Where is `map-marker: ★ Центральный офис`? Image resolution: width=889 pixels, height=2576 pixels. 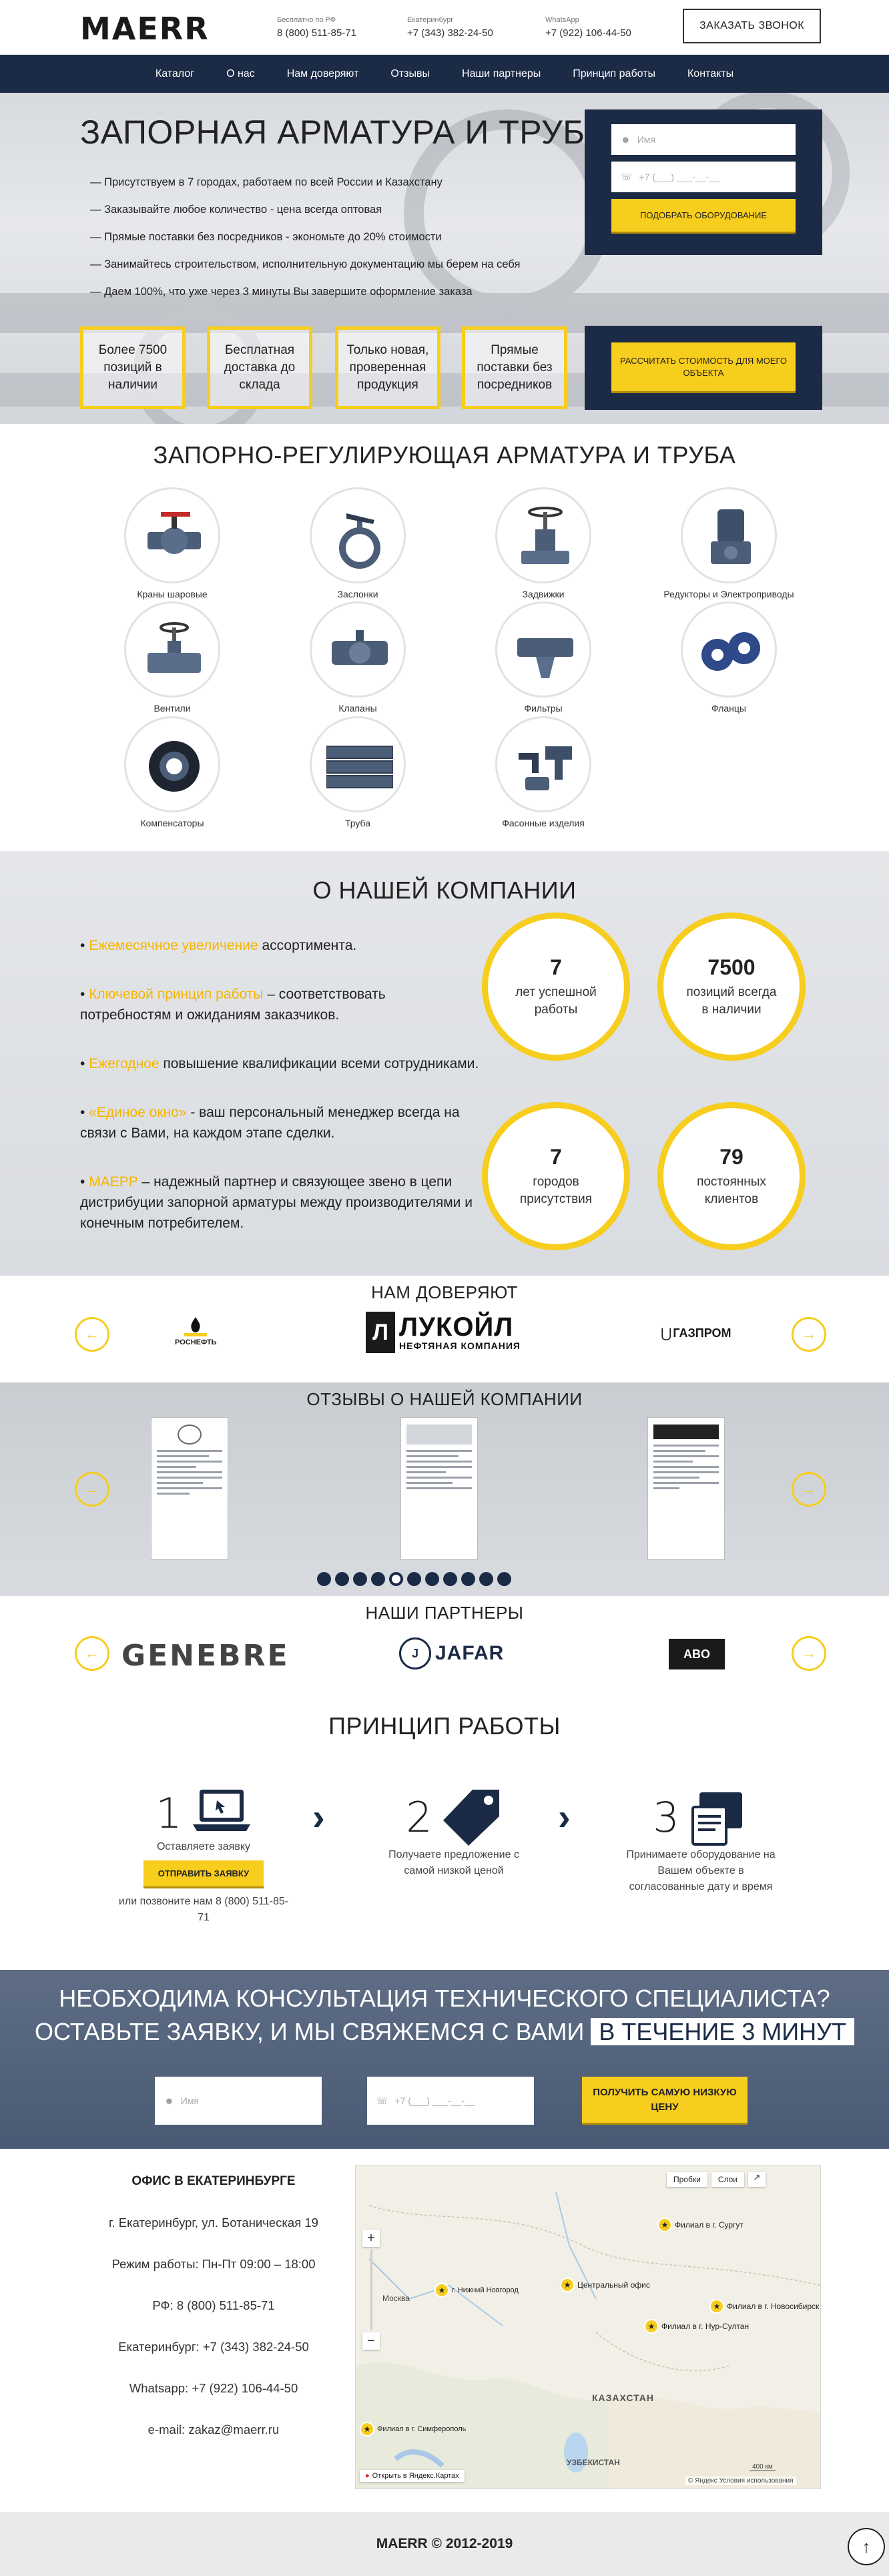 map-marker: ★ Центральный офис is located at coordinates (605, 2285).